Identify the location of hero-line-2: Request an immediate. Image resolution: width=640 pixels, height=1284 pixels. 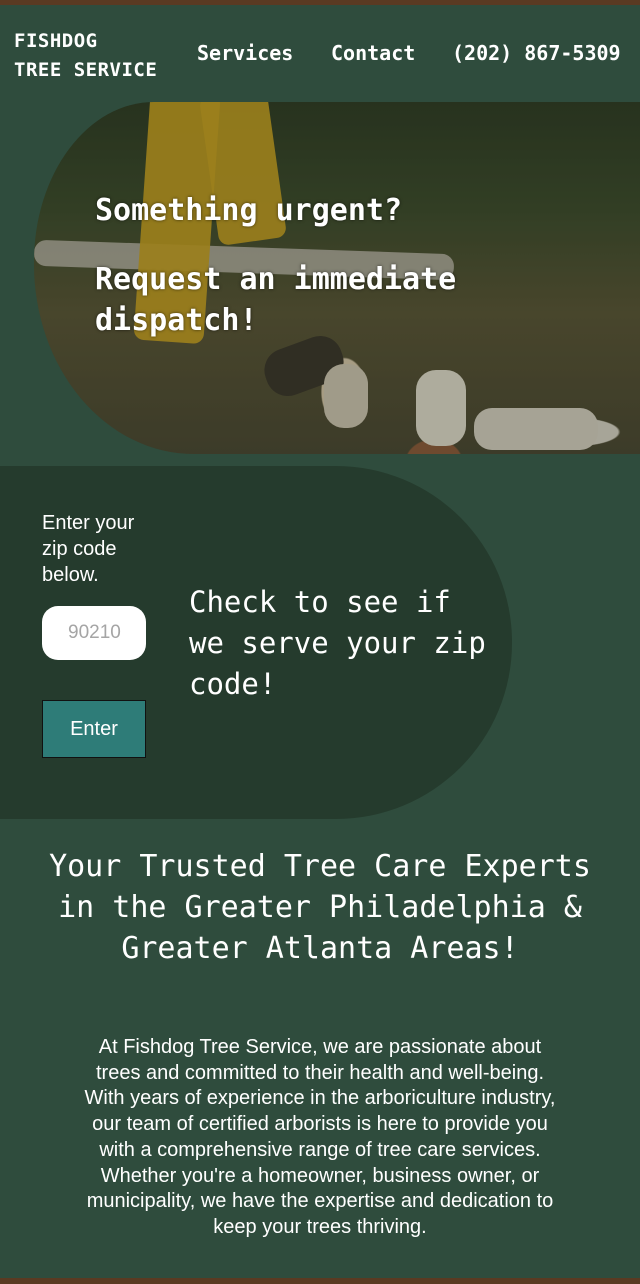
(276, 279).